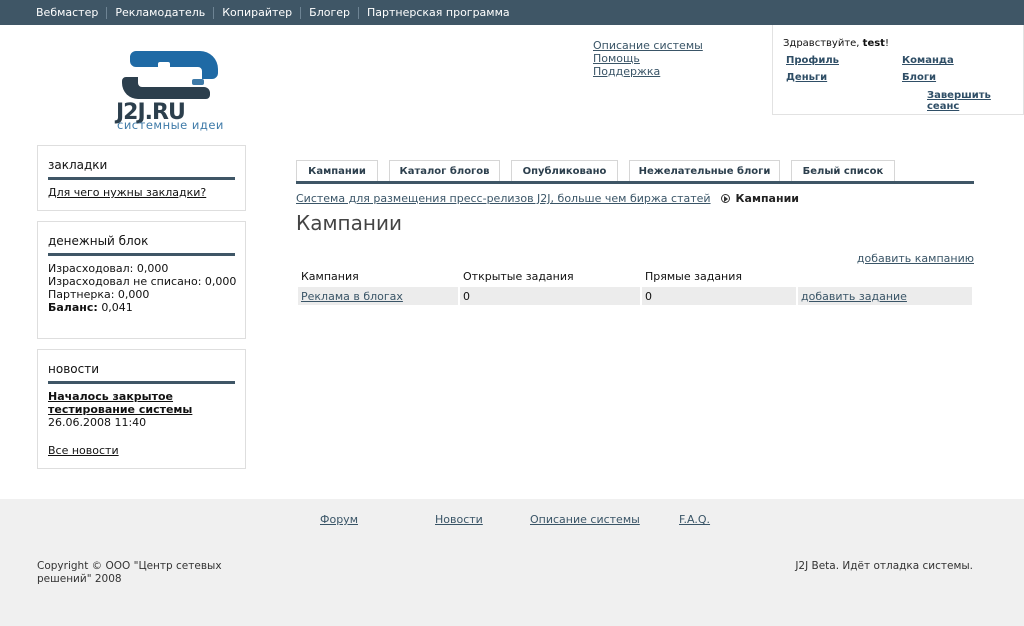 The height and width of the screenshot is (626, 1024). I want to click on header-links: Описание системы Помощь Поддержка, so click(648, 58).